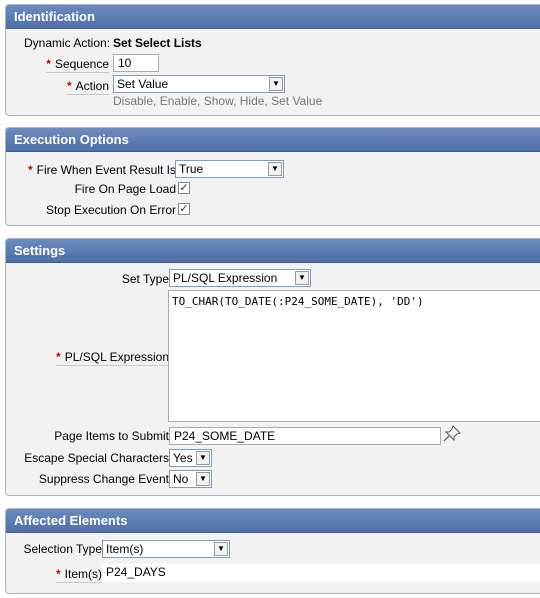  Describe the element at coordinates (83, 574) in the screenshot. I see `items-label-text: Item(s)` at that location.